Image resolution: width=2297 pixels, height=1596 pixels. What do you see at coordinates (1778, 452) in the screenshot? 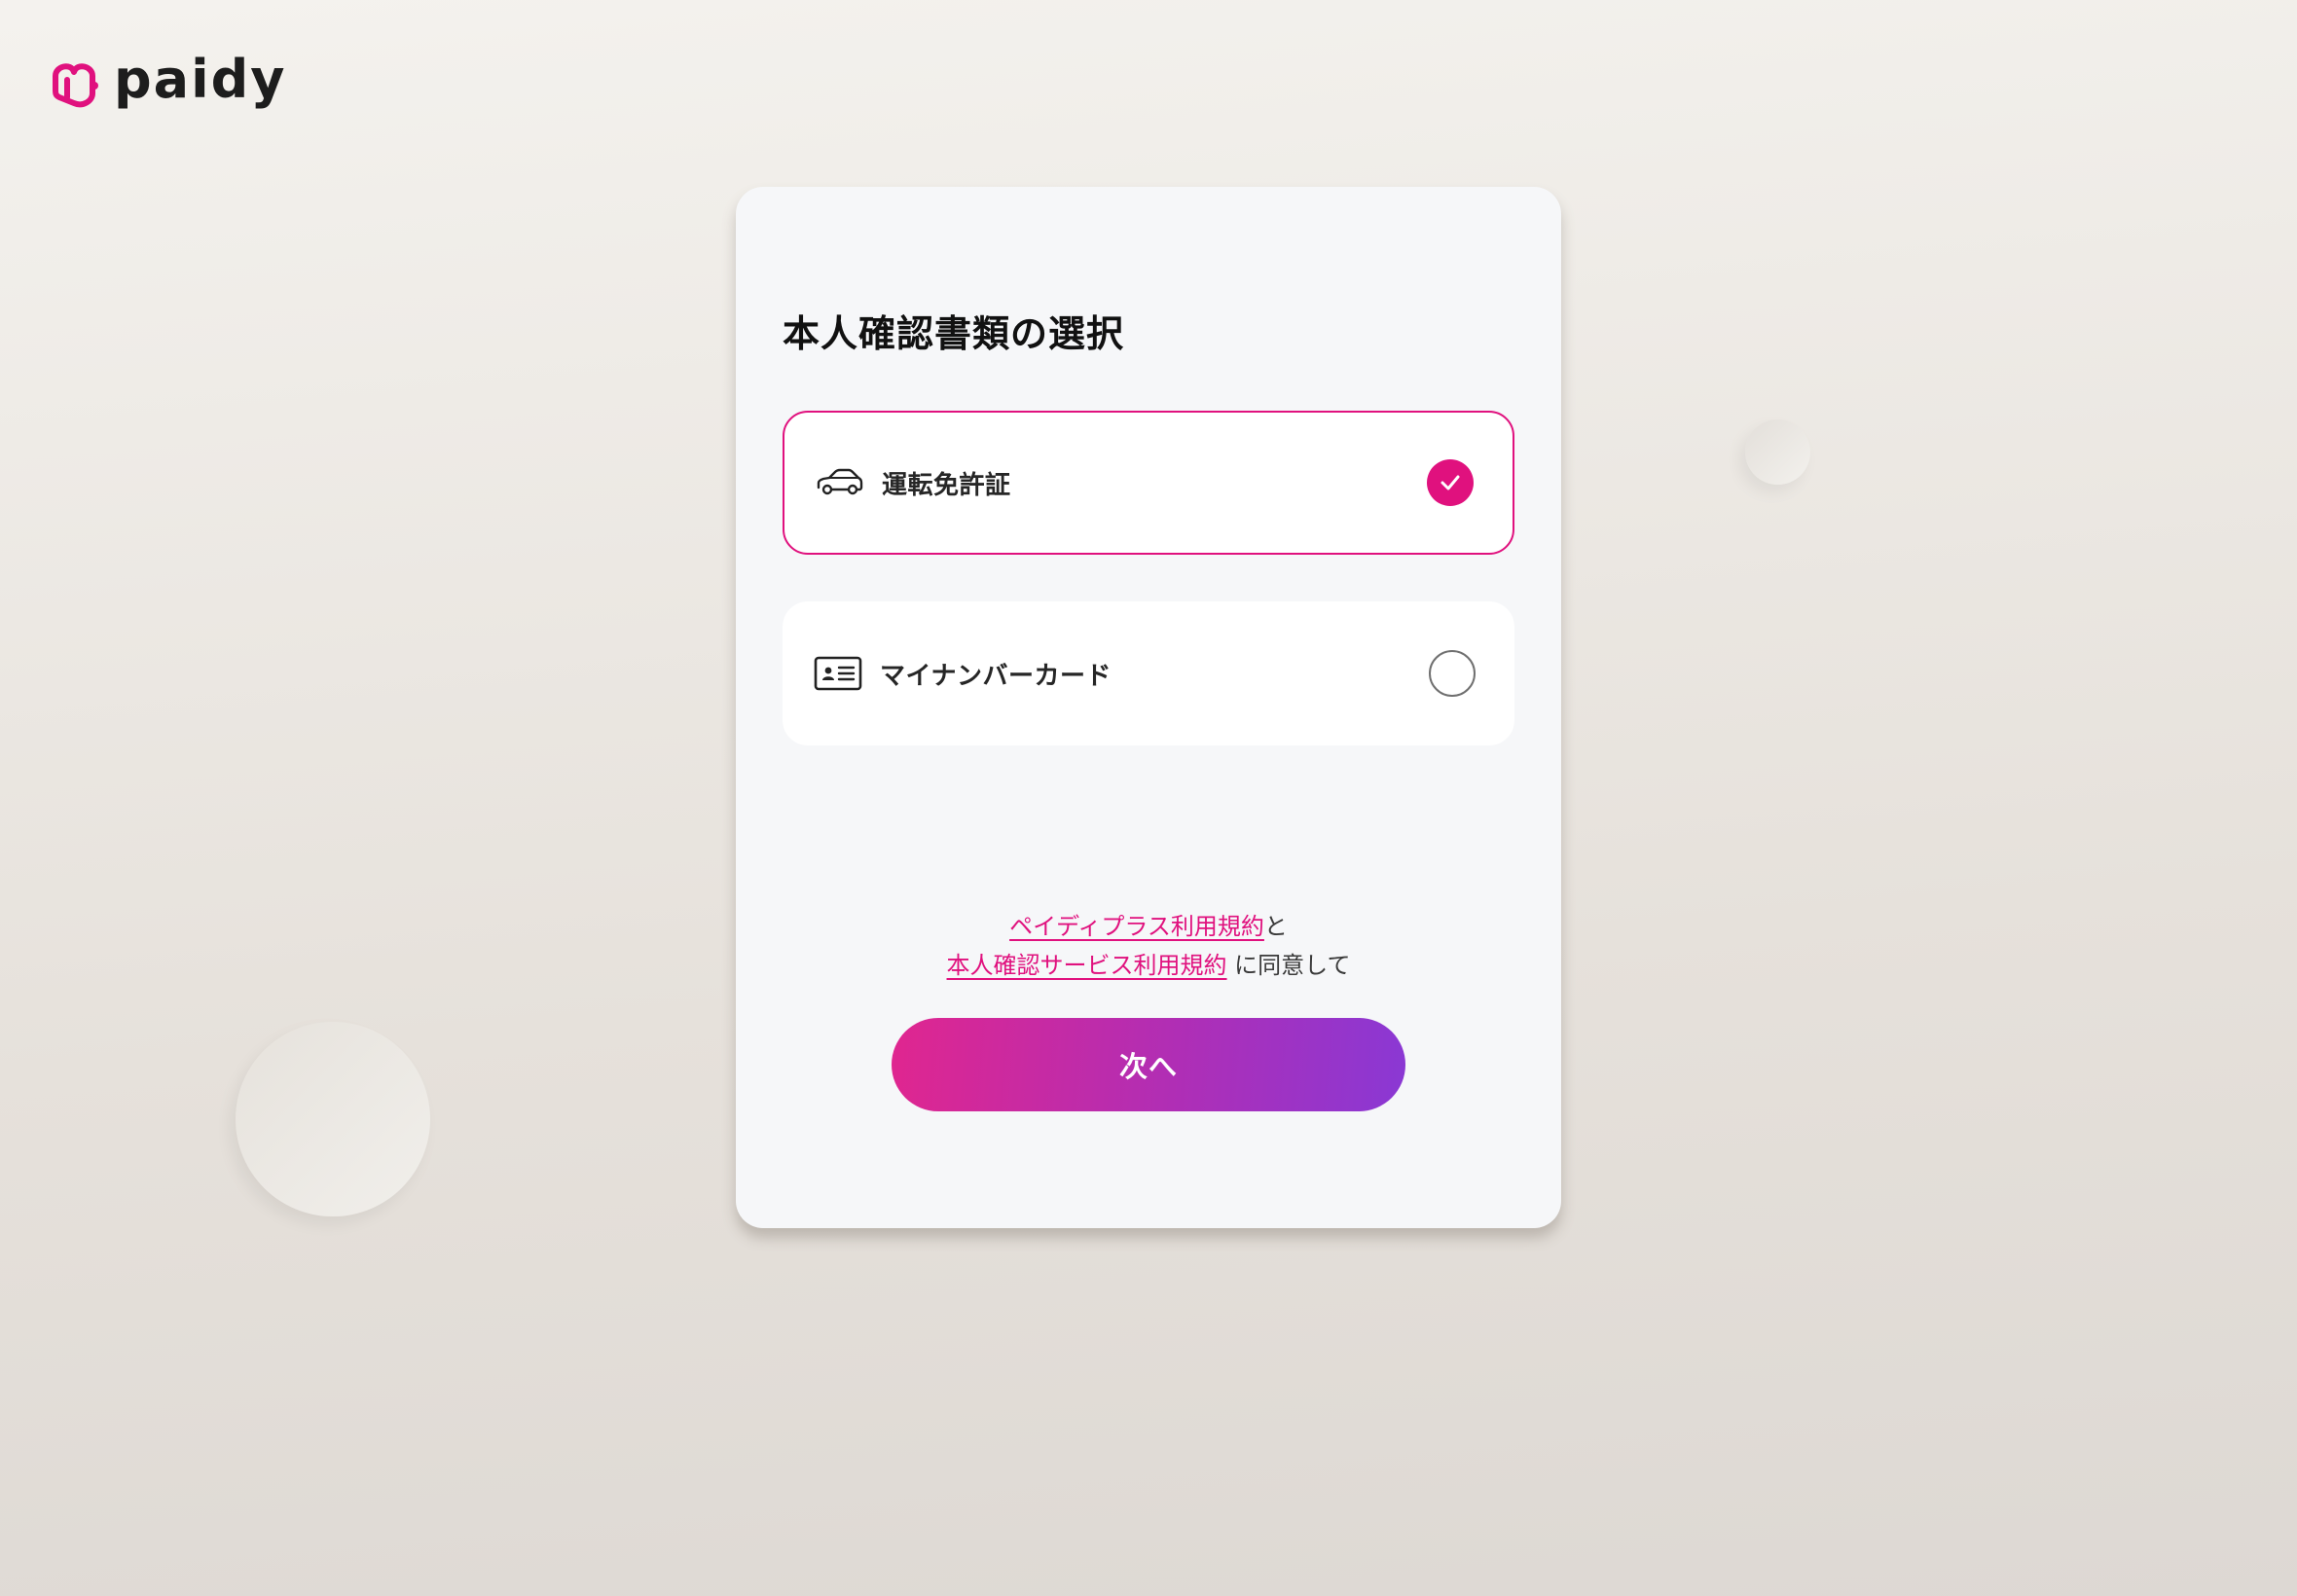
I see `decorative-bubble-small` at bounding box center [1778, 452].